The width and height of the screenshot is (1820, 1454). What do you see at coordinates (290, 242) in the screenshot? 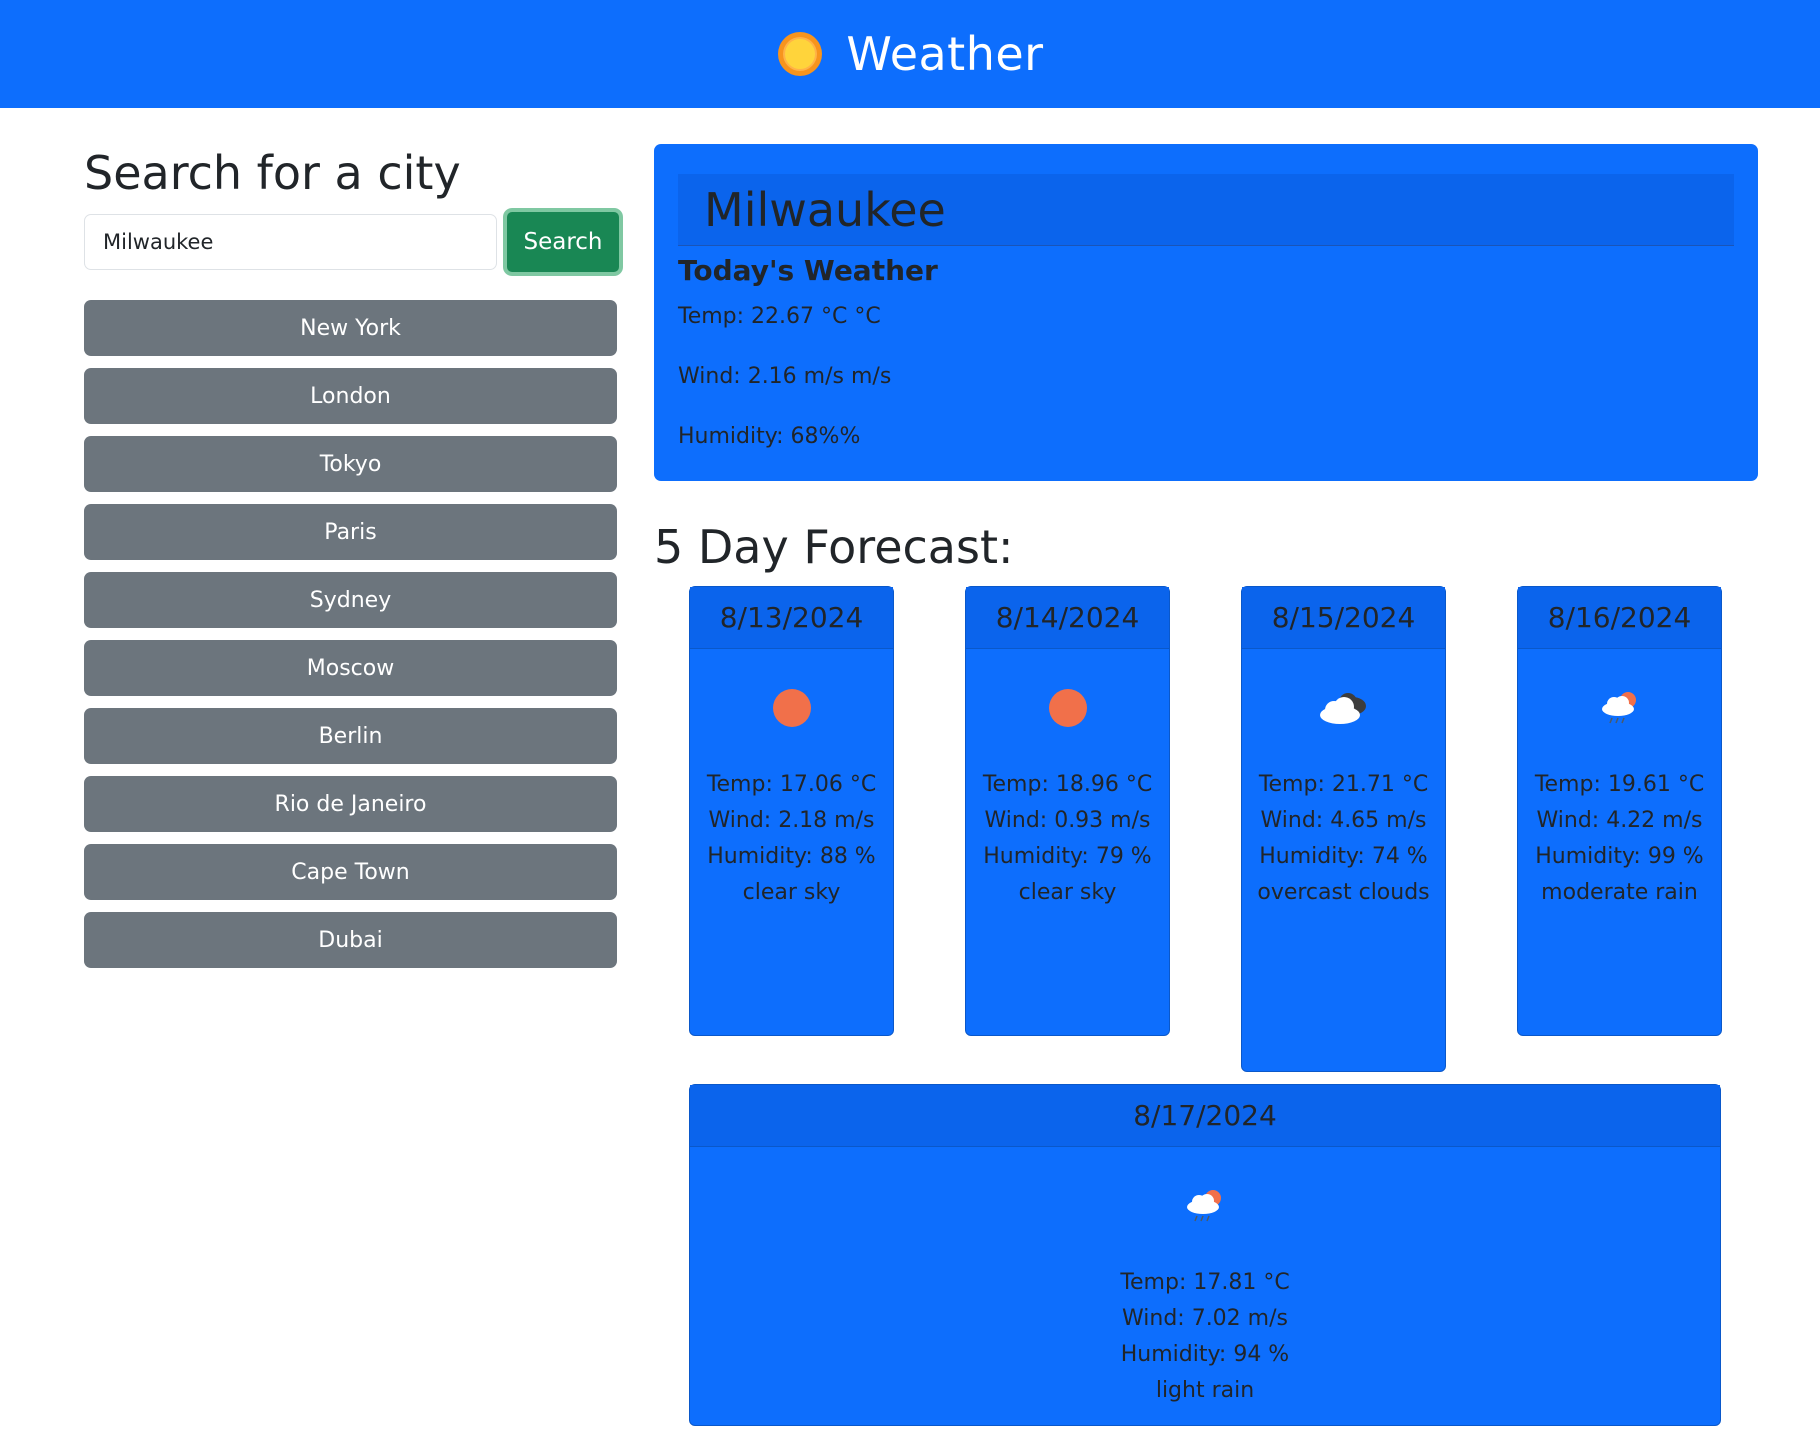
I see `city-search-input` at bounding box center [290, 242].